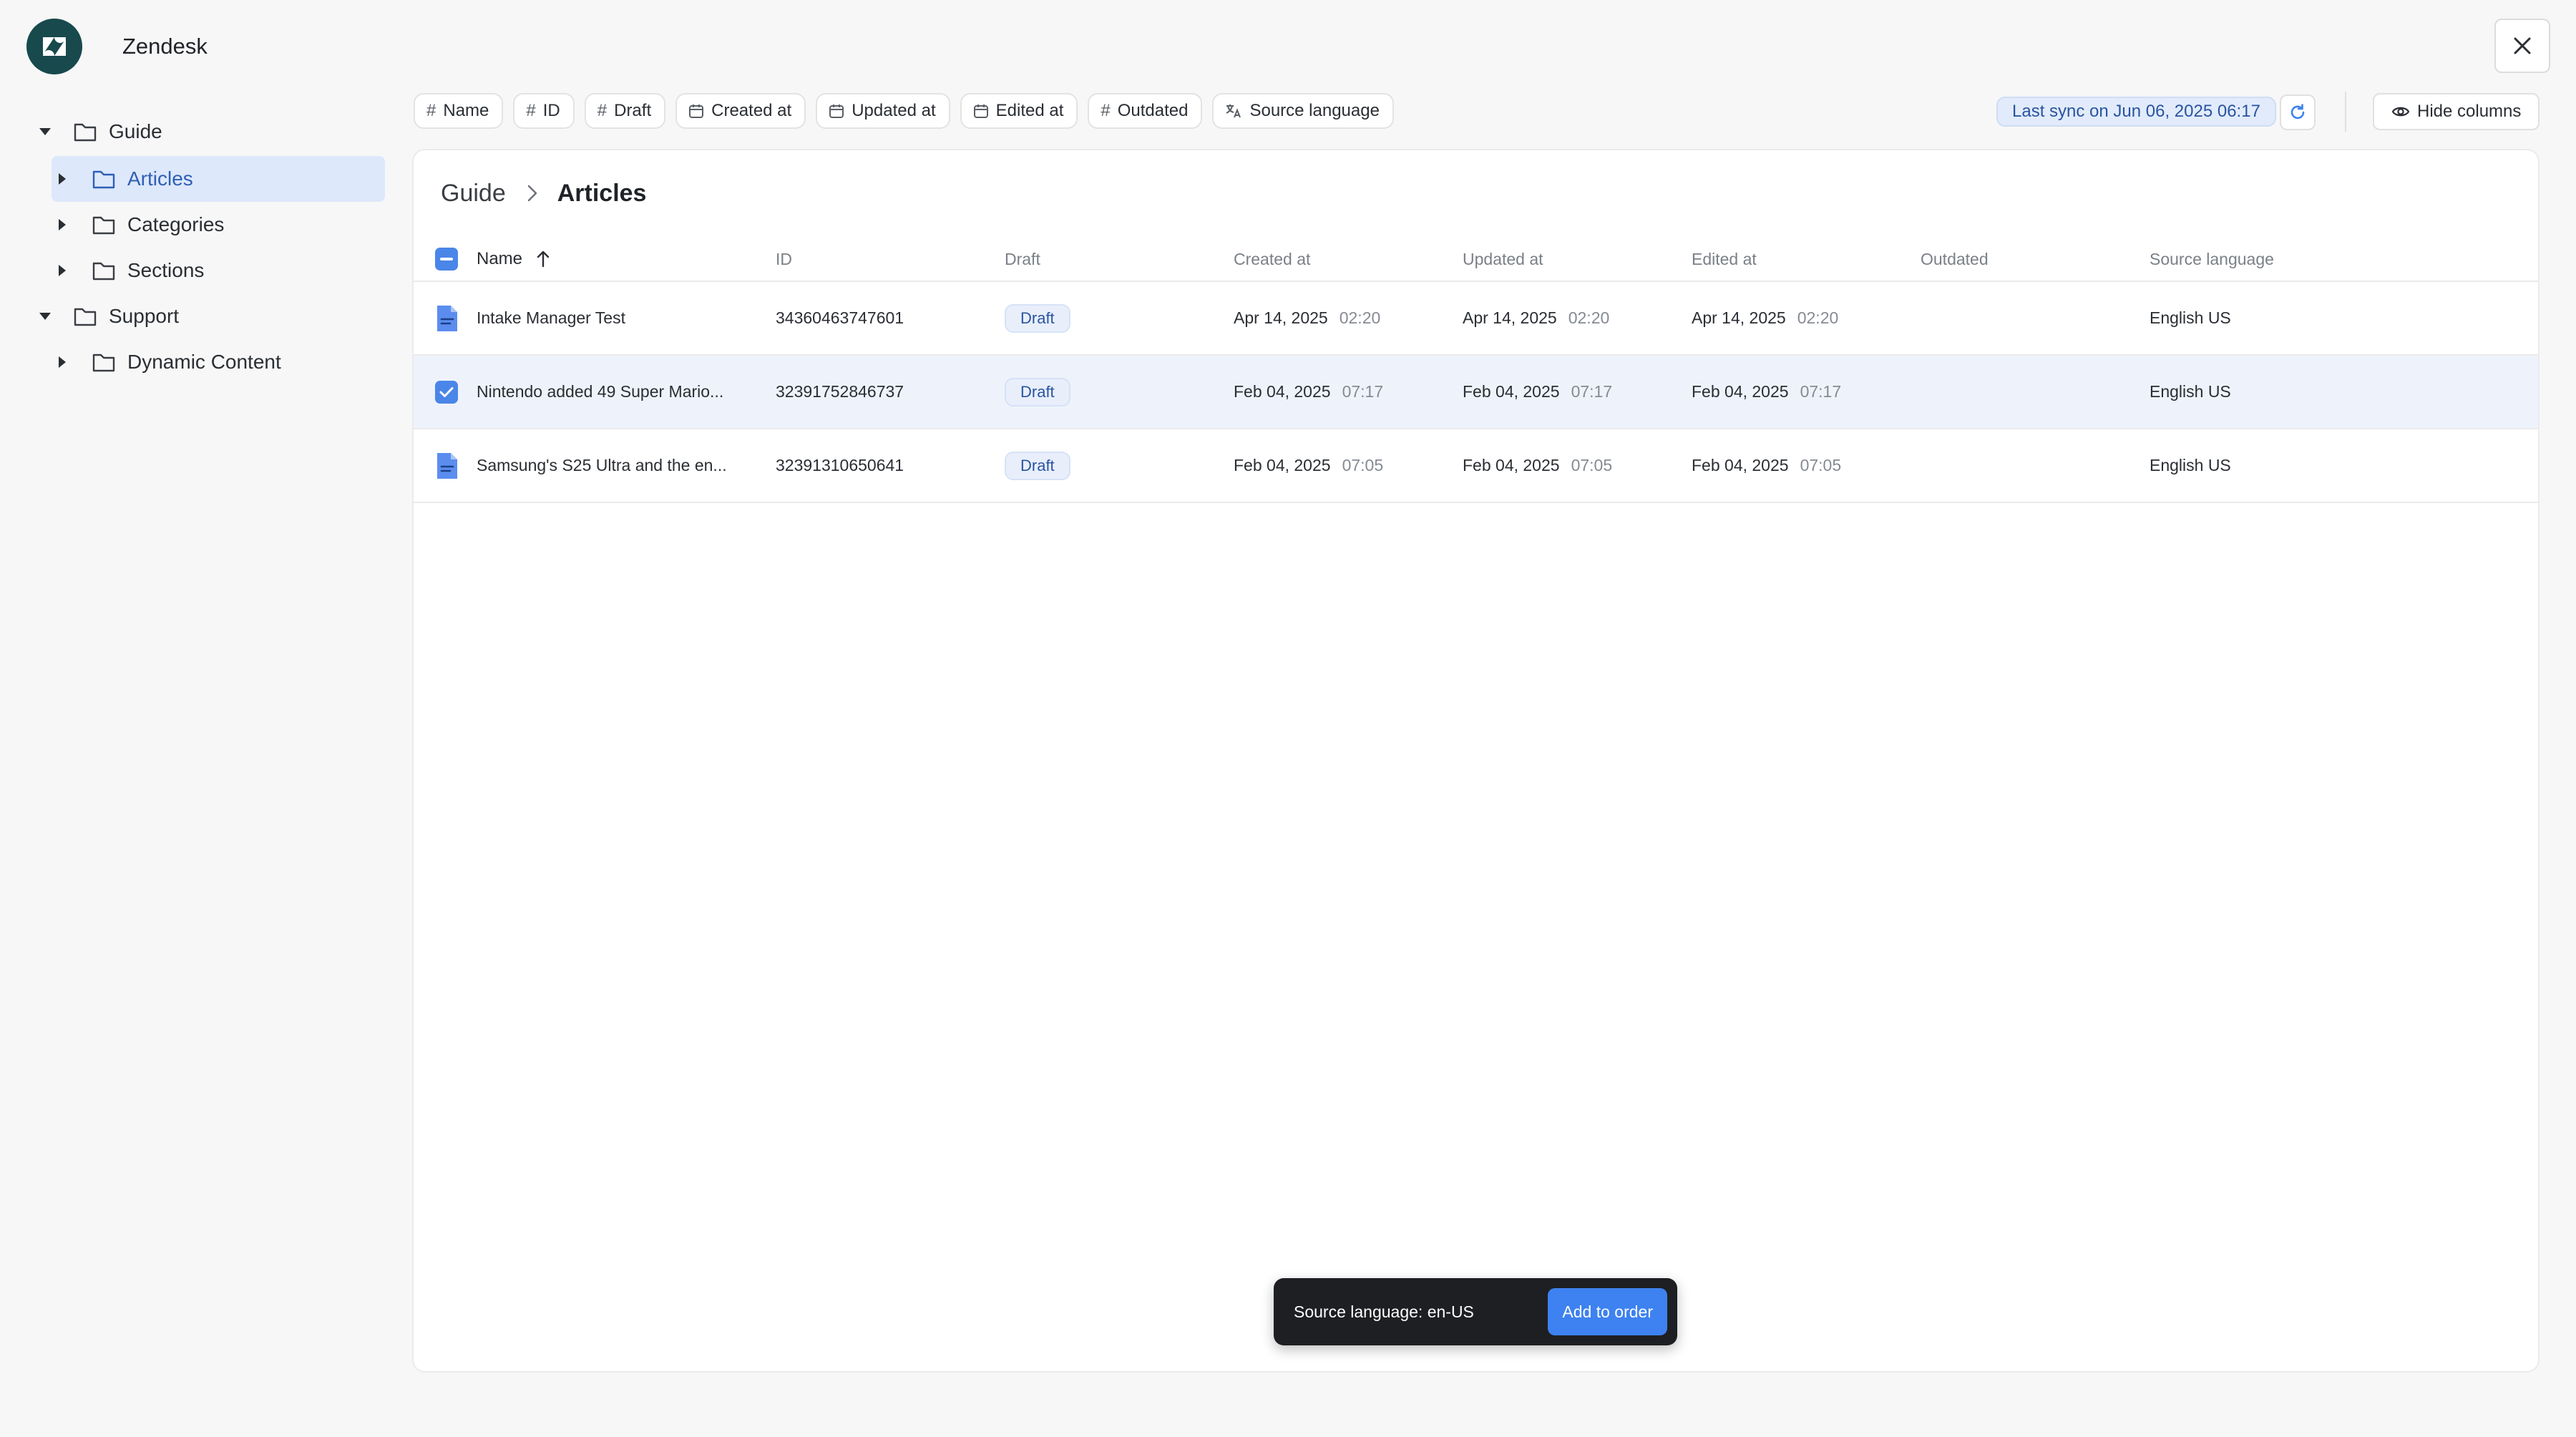  Describe the element at coordinates (1314, 110) in the screenshot. I see `chip-label: Source language` at that location.